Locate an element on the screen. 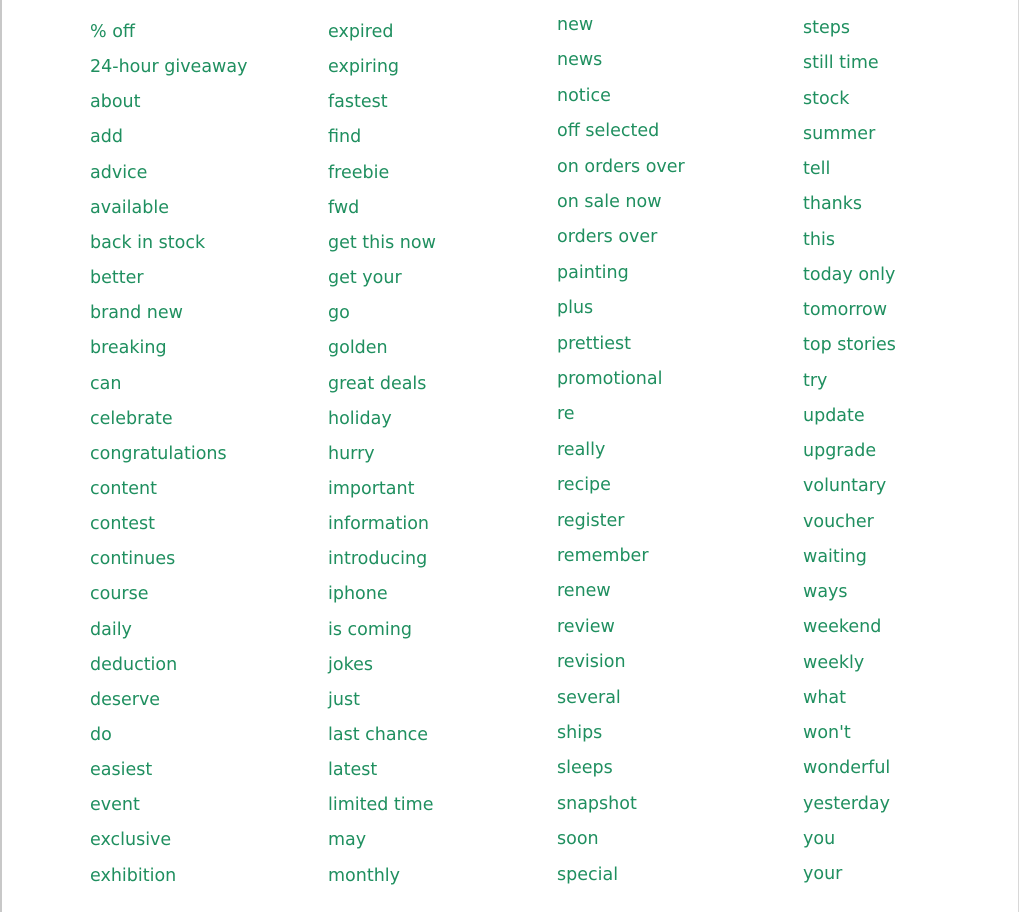  word-item: go is located at coordinates (339, 313).